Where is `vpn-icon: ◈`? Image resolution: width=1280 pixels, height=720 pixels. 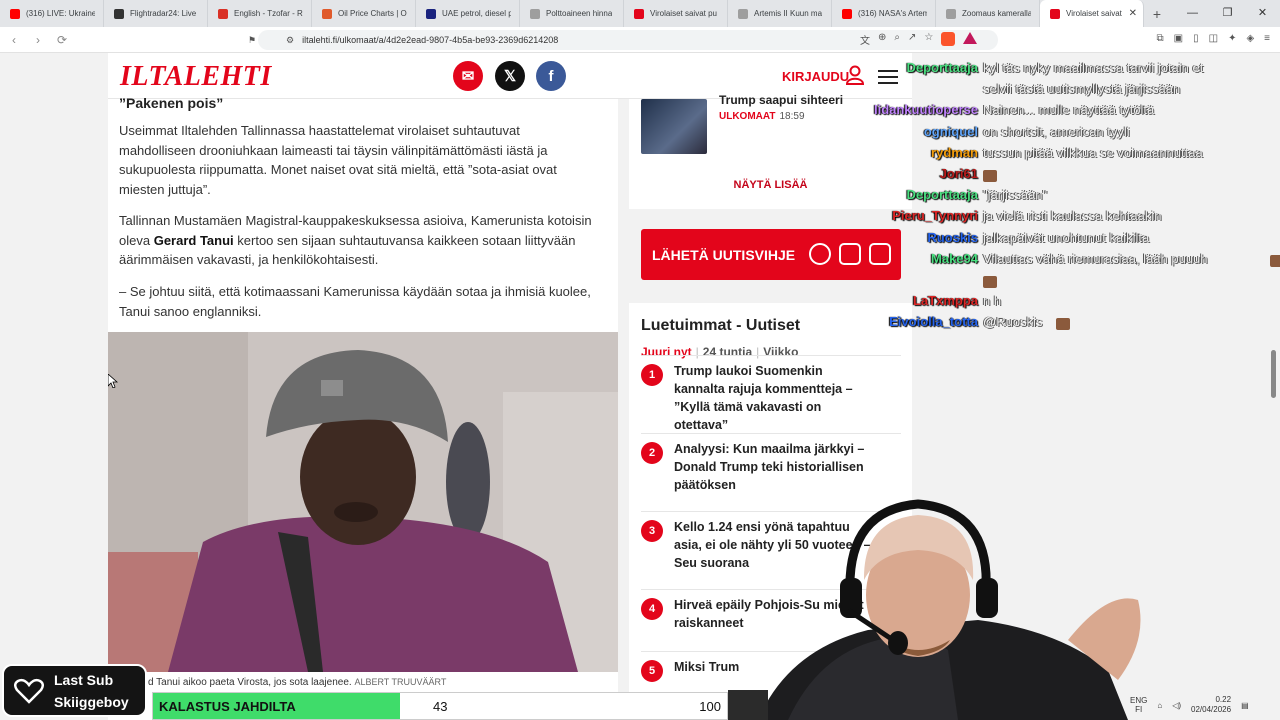
vpn-icon: ◈ is located at coordinates (1250, 38).